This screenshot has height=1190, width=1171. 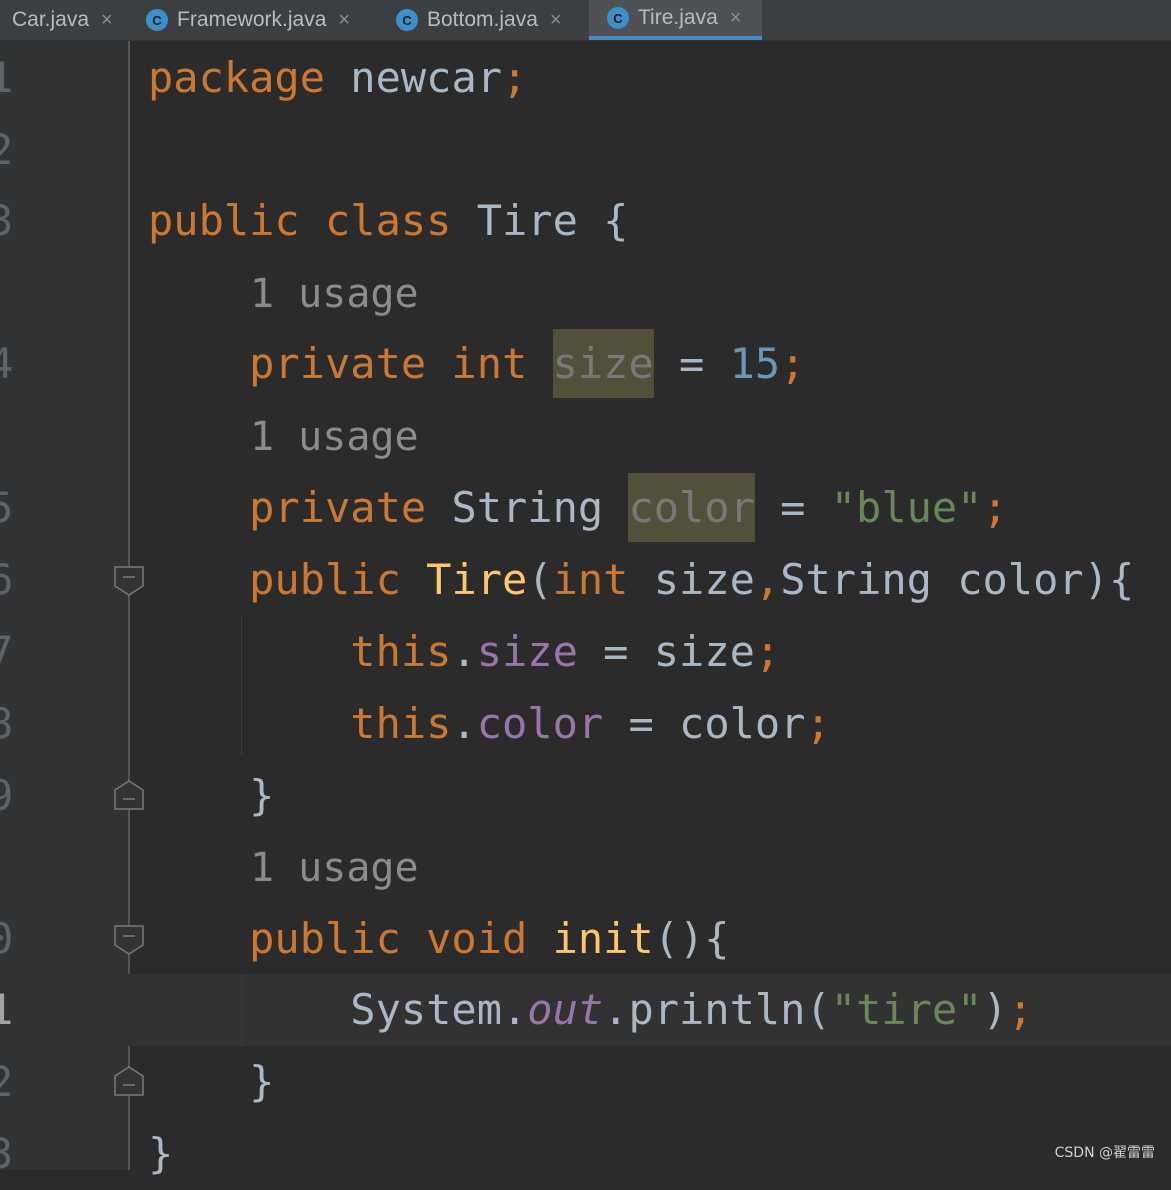 I want to click on code-token: newcar, so click(x=426, y=77).